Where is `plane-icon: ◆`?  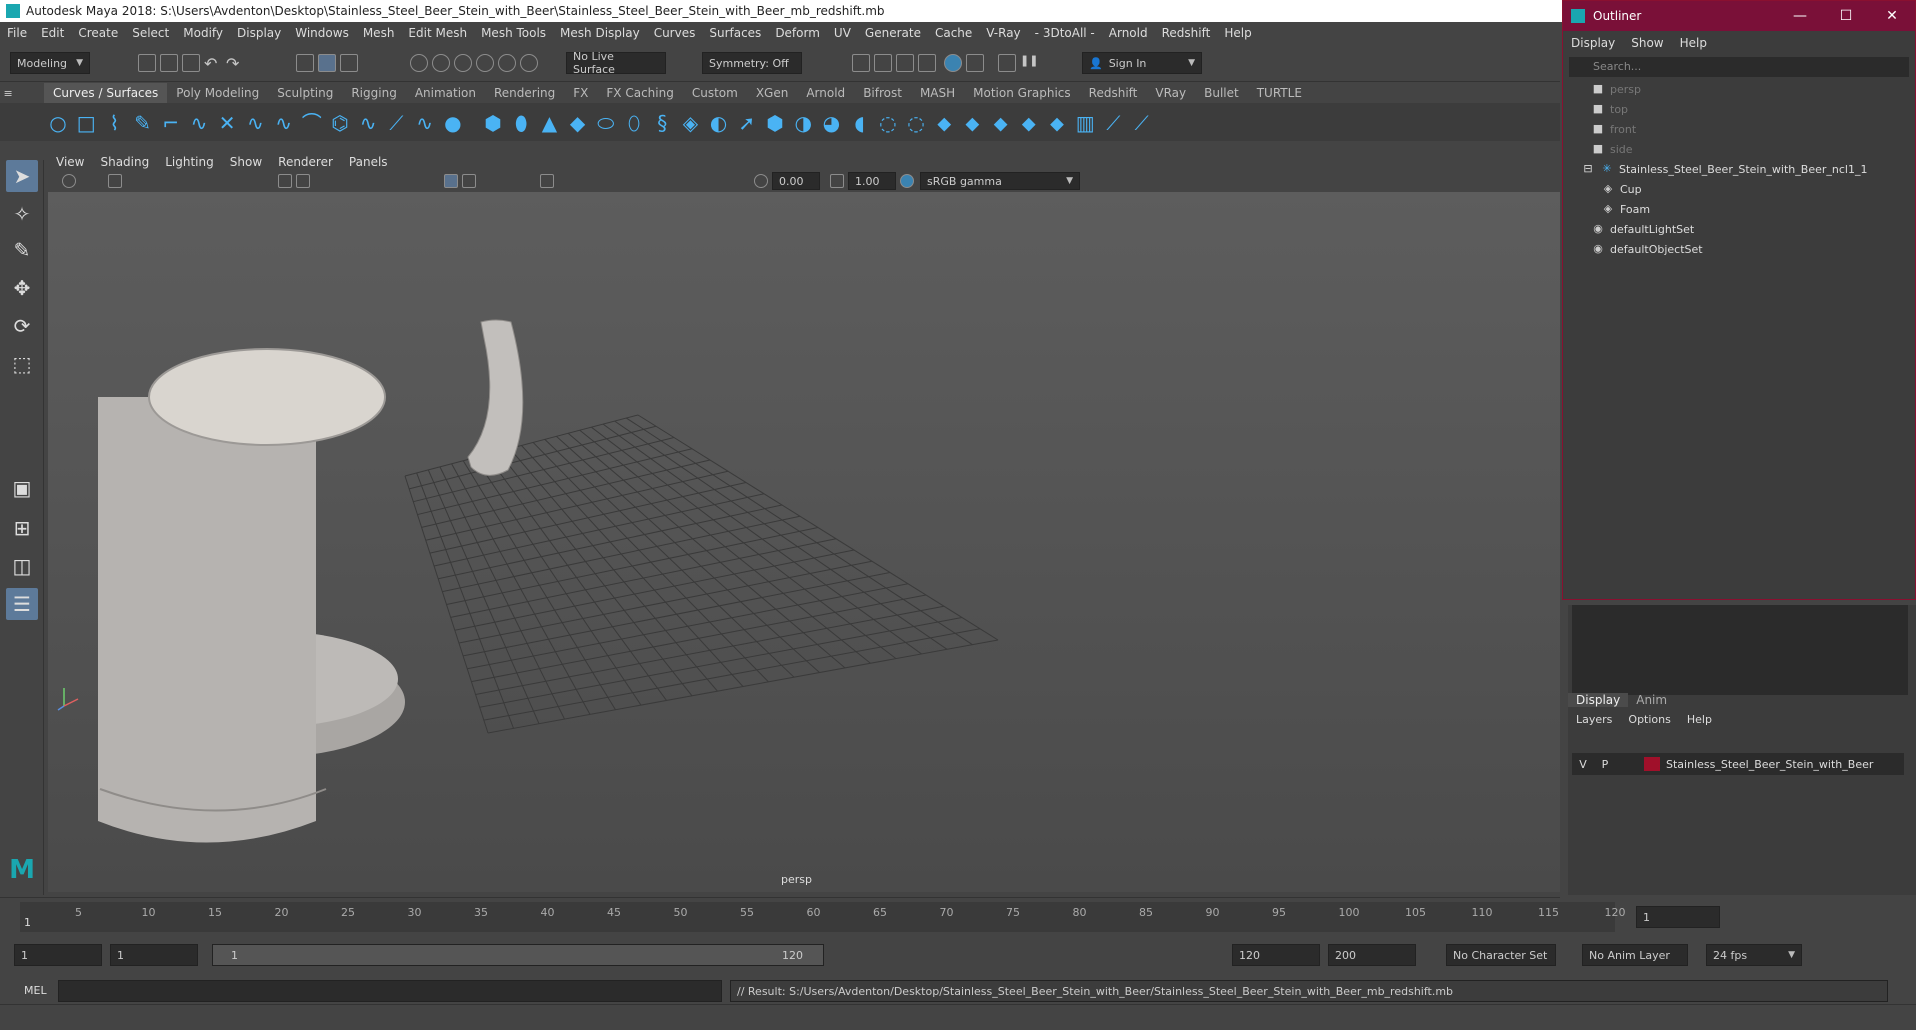
plane-icon: ◆ is located at coordinates (578, 123).